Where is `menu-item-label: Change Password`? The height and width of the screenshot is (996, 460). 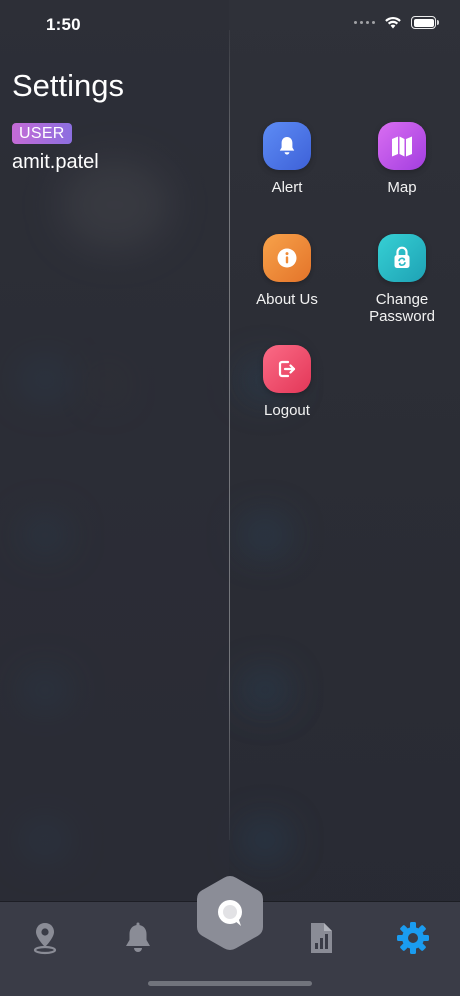 menu-item-label: Change Password is located at coordinates (402, 308).